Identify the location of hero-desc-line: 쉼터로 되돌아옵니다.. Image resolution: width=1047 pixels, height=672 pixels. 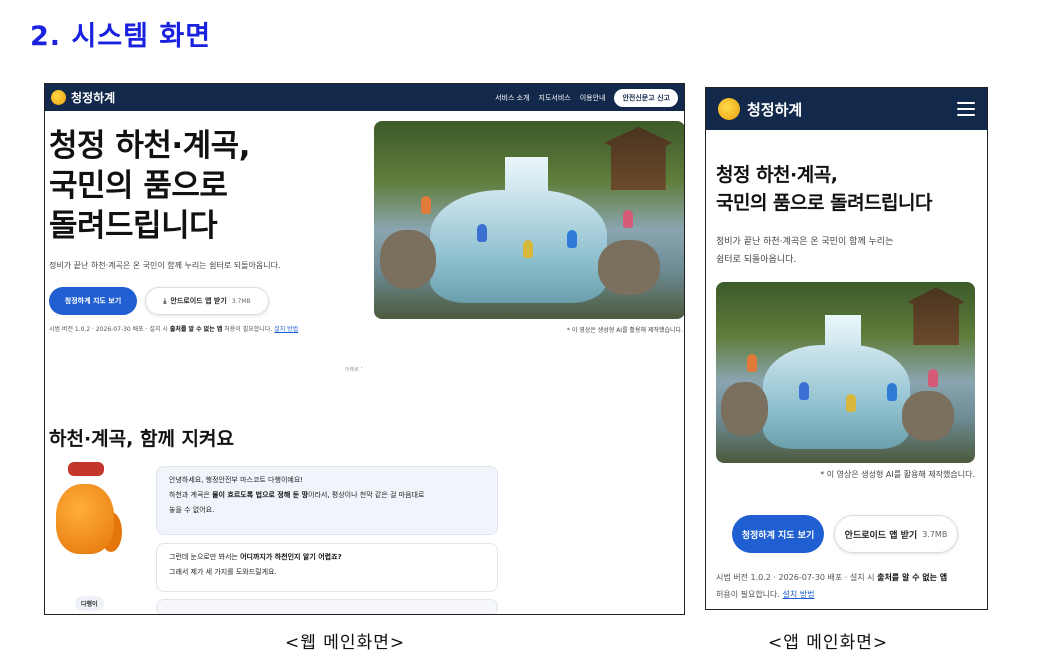
(756, 260).